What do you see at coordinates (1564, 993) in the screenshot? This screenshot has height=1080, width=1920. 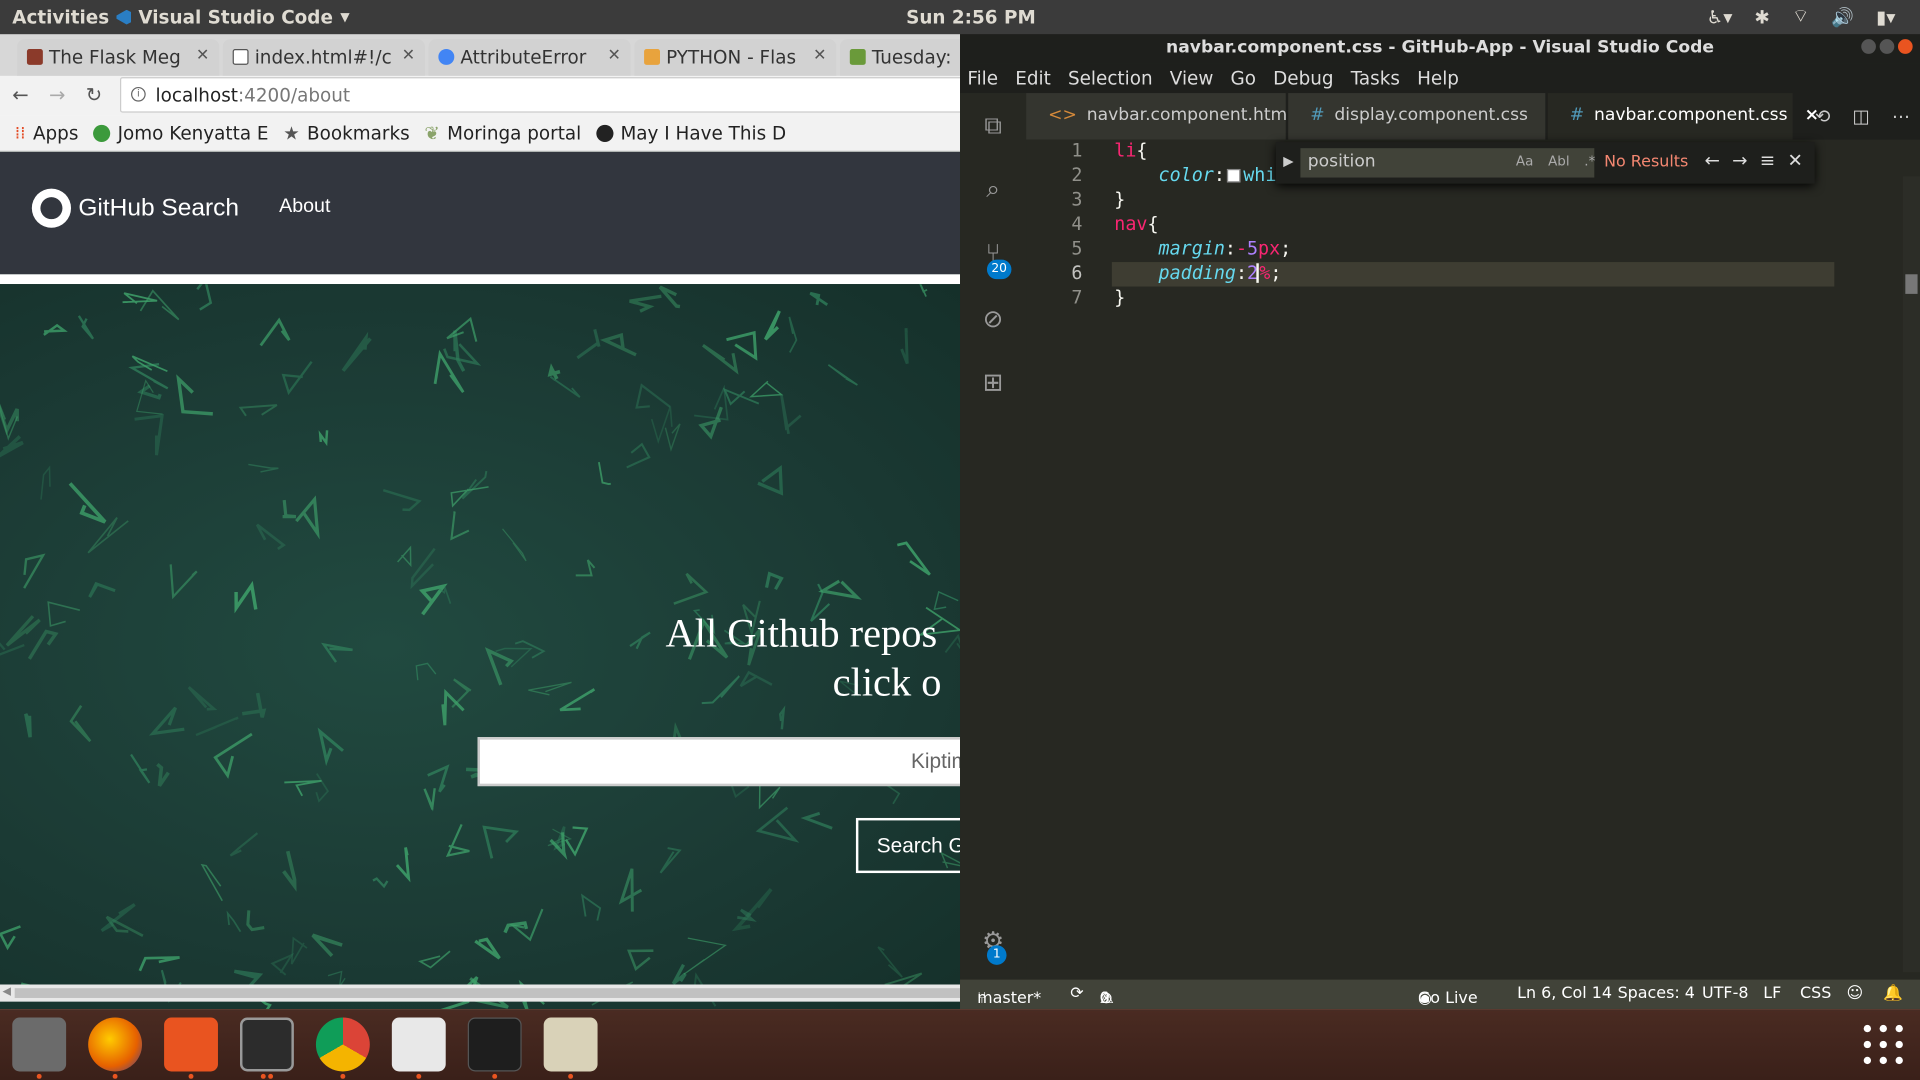 I see `cursor-position: Ln 6, Col 14` at bounding box center [1564, 993].